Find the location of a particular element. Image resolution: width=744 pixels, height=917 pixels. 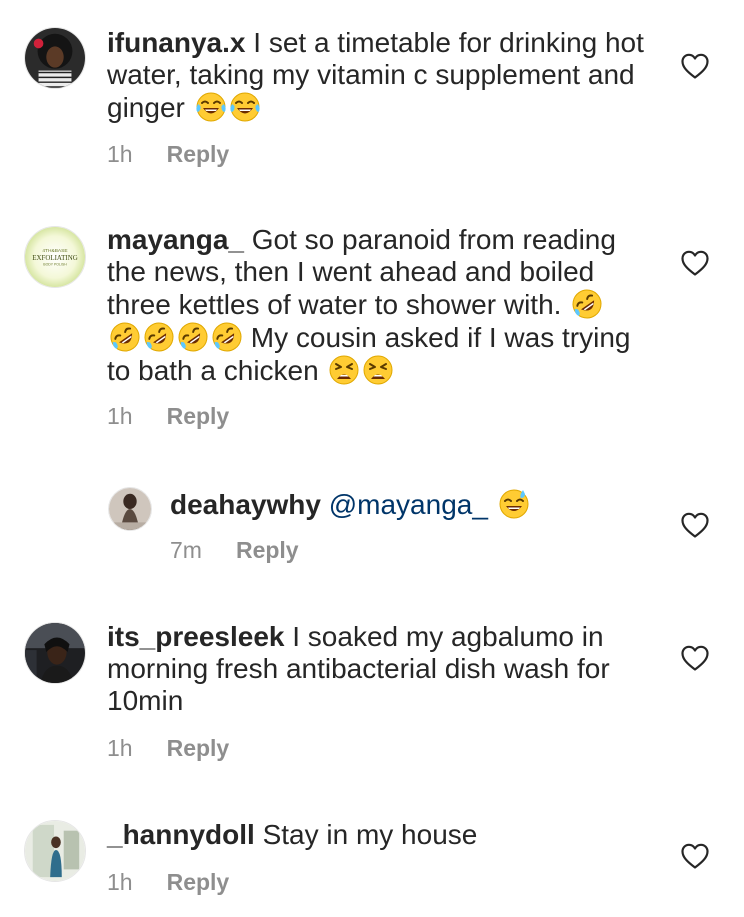

timestamp: 7m is located at coordinates (186, 550).